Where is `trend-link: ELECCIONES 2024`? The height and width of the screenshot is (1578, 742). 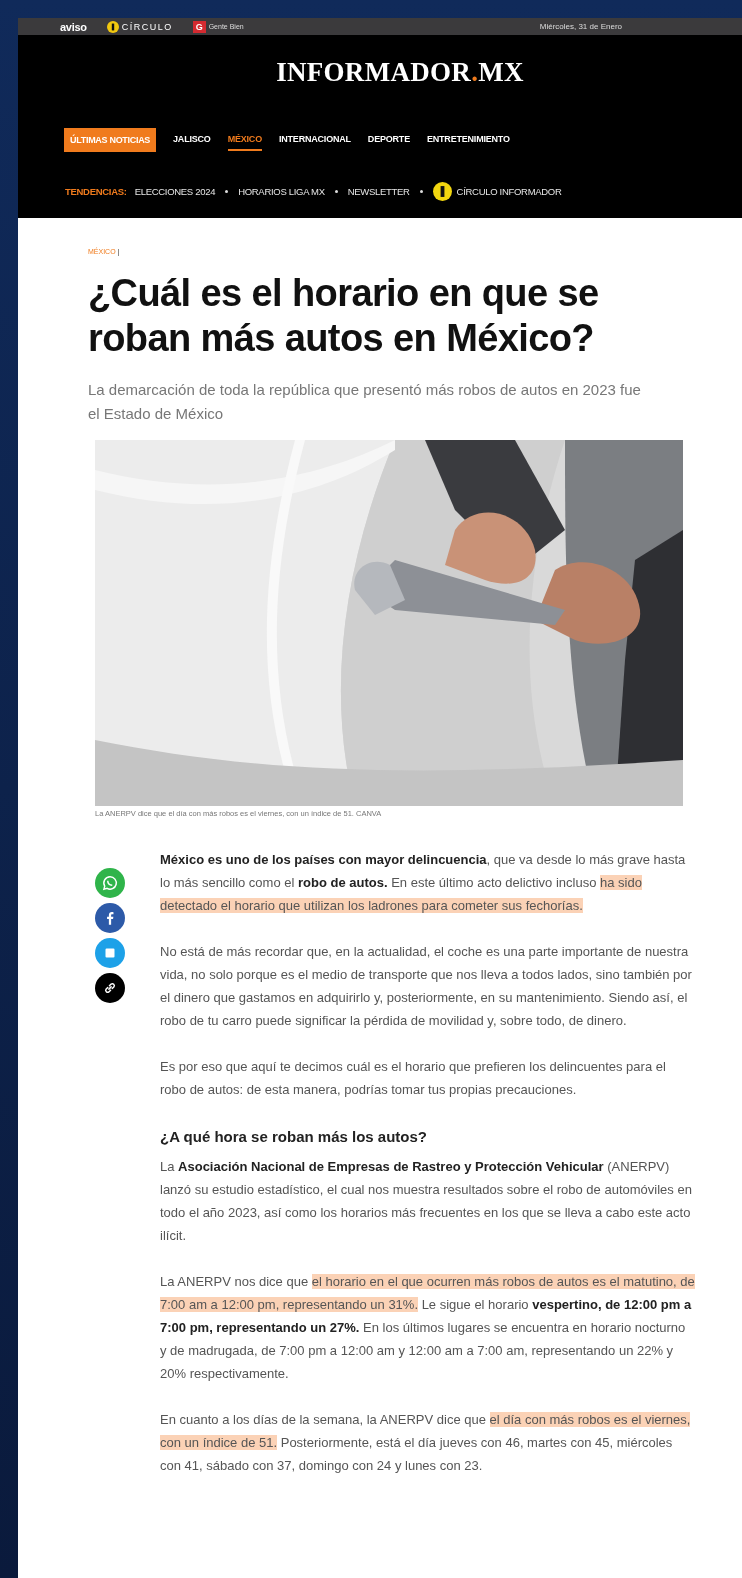 trend-link: ELECCIONES 2024 is located at coordinates (175, 191).